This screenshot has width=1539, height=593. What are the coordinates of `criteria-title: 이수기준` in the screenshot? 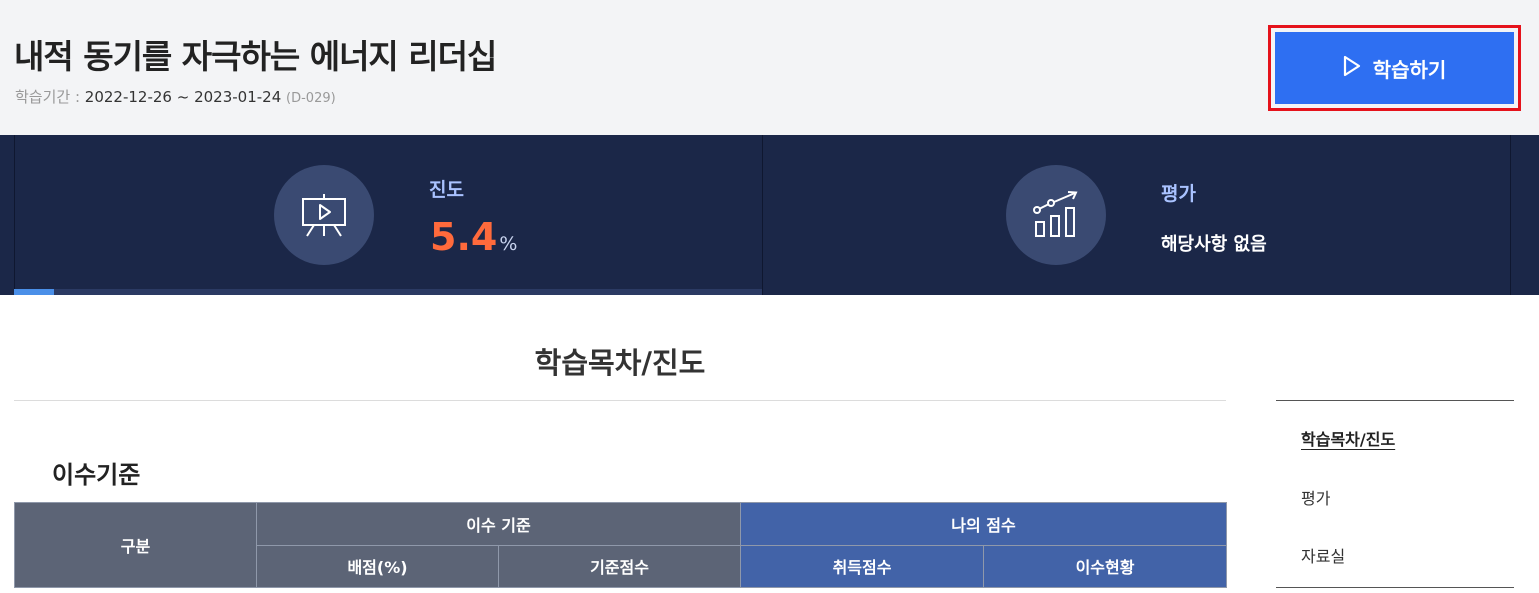 It's located at (96, 475).